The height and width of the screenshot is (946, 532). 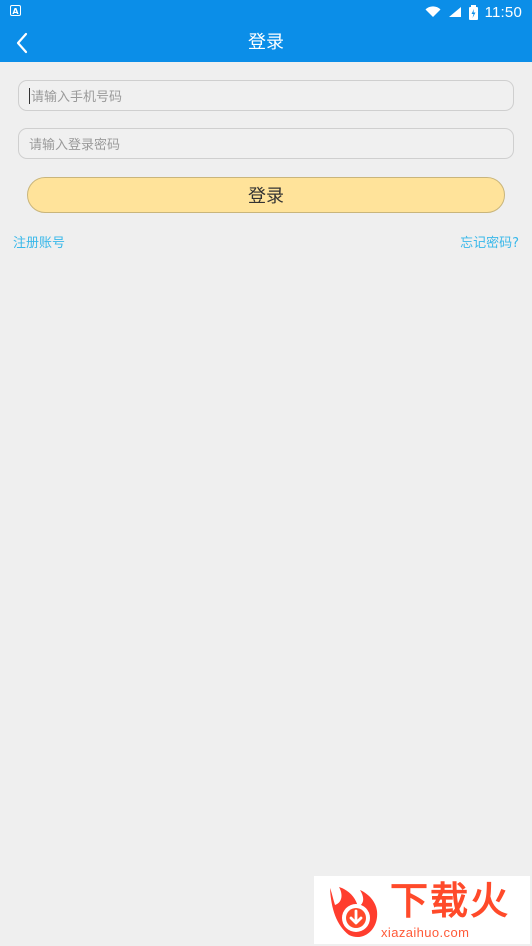 What do you see at coordinates (425, 932) in the screenshot?
I see `watermark-url: xiazaihuo.com` at bounding box center [425, 932].